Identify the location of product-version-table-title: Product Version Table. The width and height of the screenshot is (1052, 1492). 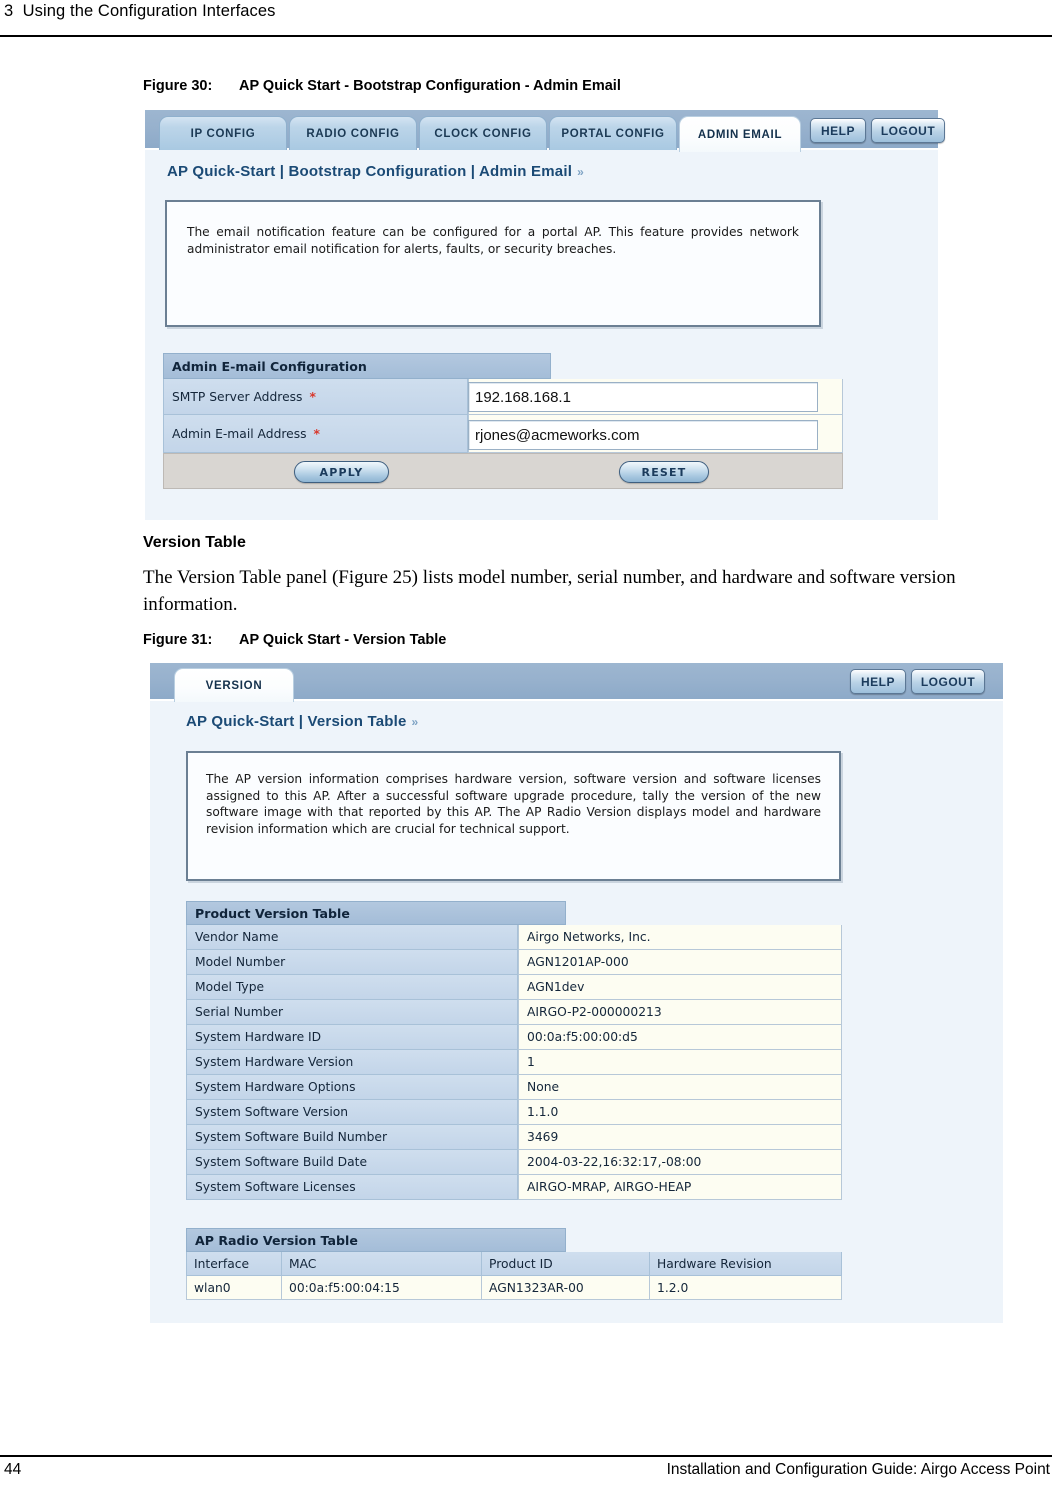
(376, 913).